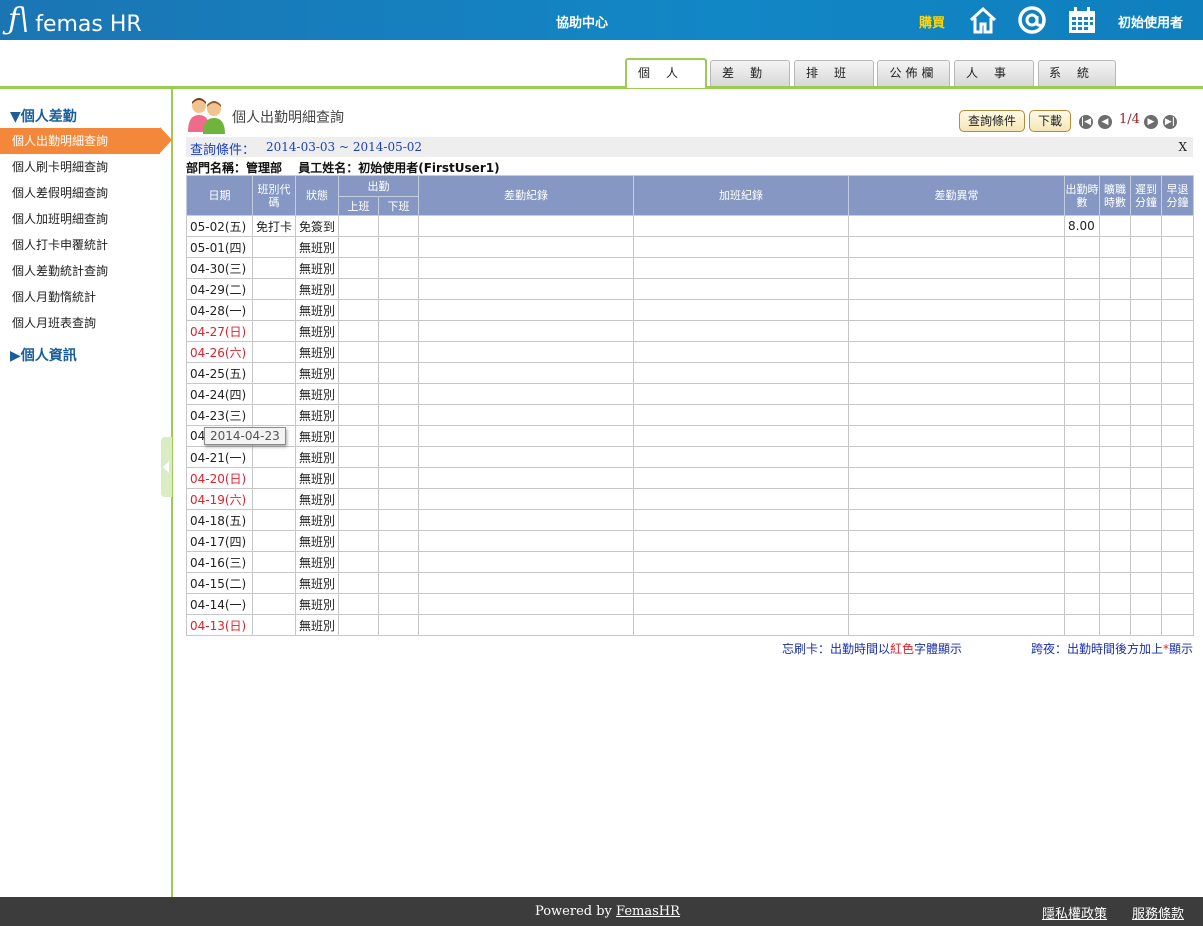 The image size is (1203, 926). What do you see at coordinates (741, 195) in the screenshot?
I see `col-overtime-record: 加班紀錄` at bounding box center [741, 195].